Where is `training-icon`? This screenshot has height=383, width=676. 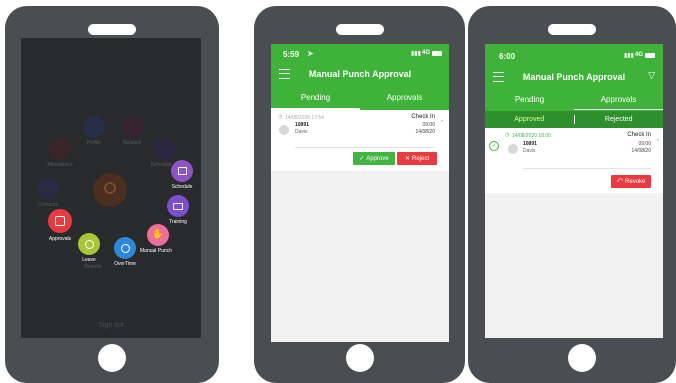
training-icon is located at coordinates (178, 206).